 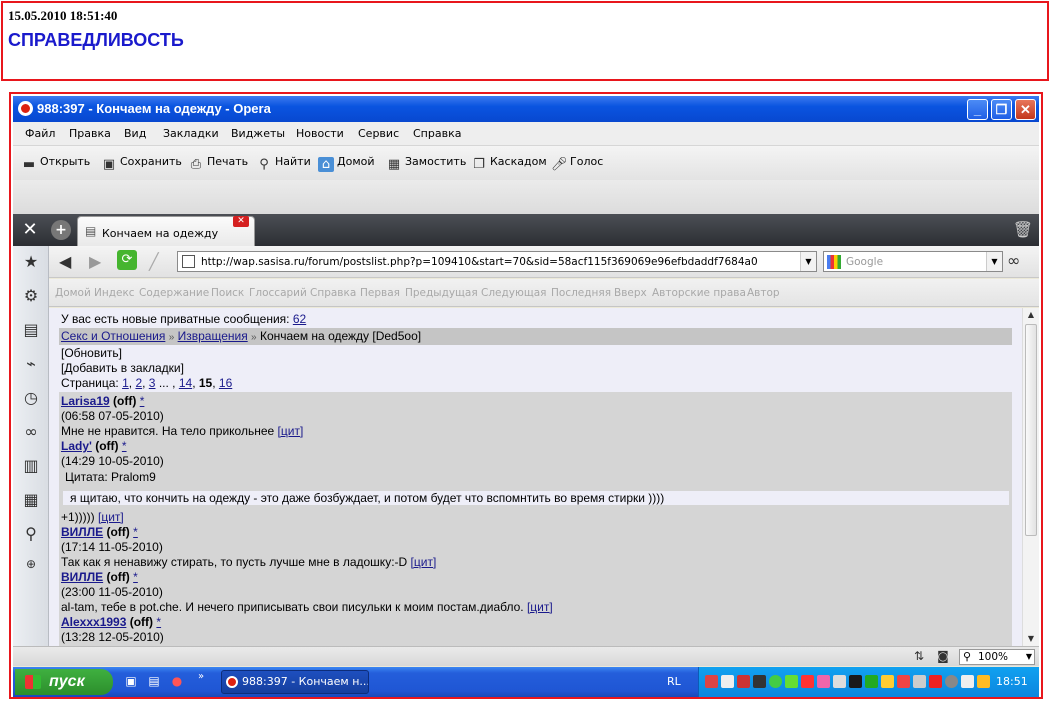 I want to click on nav-up: Вверх, so click(x=630, y=293).